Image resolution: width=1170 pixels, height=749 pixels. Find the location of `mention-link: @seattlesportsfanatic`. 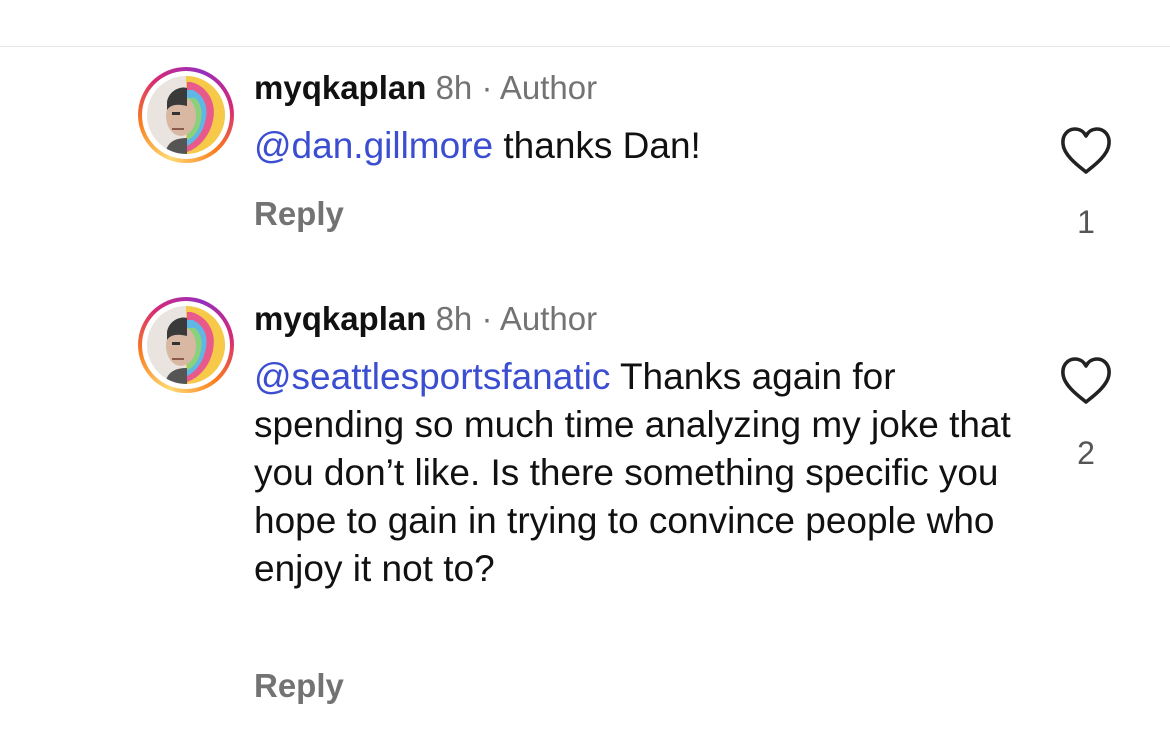

mention-link: @seattlesportsfanatic is located at coordinates (432, 376).